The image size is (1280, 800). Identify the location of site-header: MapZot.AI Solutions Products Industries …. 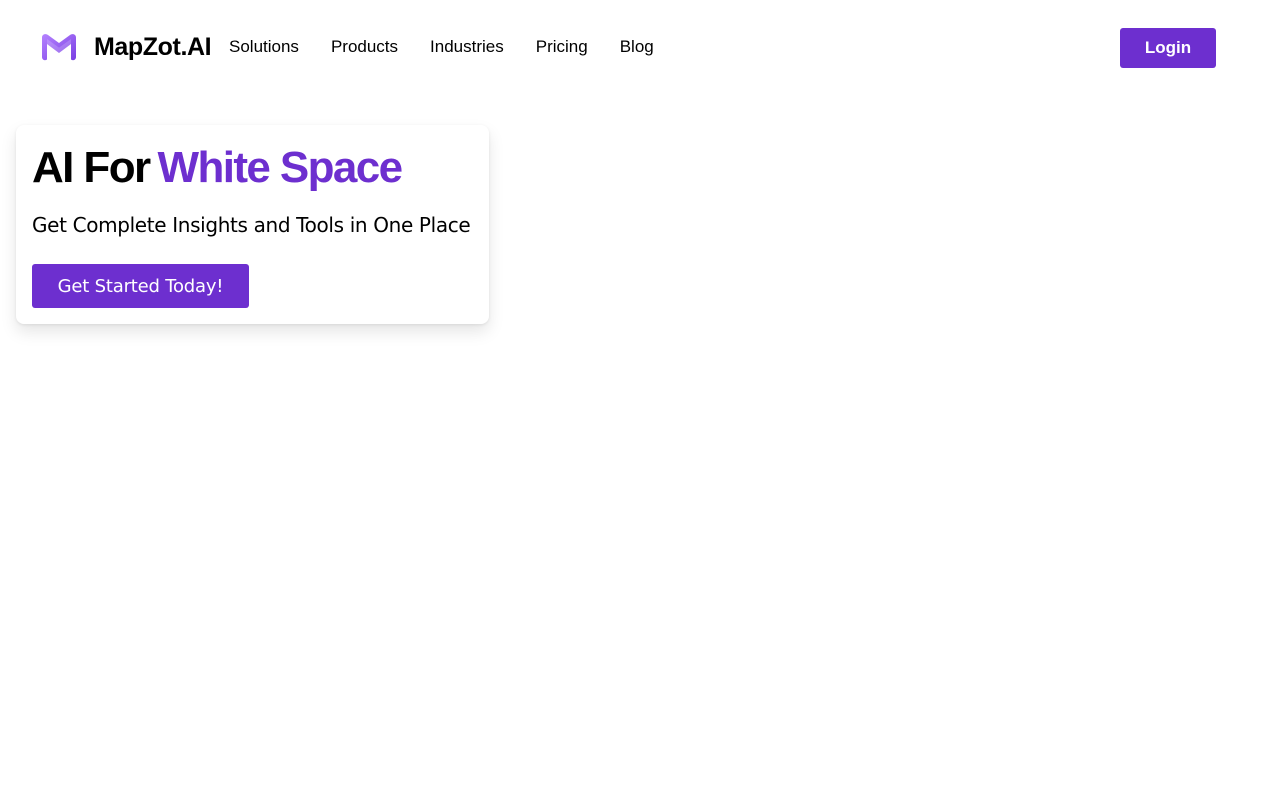
(640, 47).